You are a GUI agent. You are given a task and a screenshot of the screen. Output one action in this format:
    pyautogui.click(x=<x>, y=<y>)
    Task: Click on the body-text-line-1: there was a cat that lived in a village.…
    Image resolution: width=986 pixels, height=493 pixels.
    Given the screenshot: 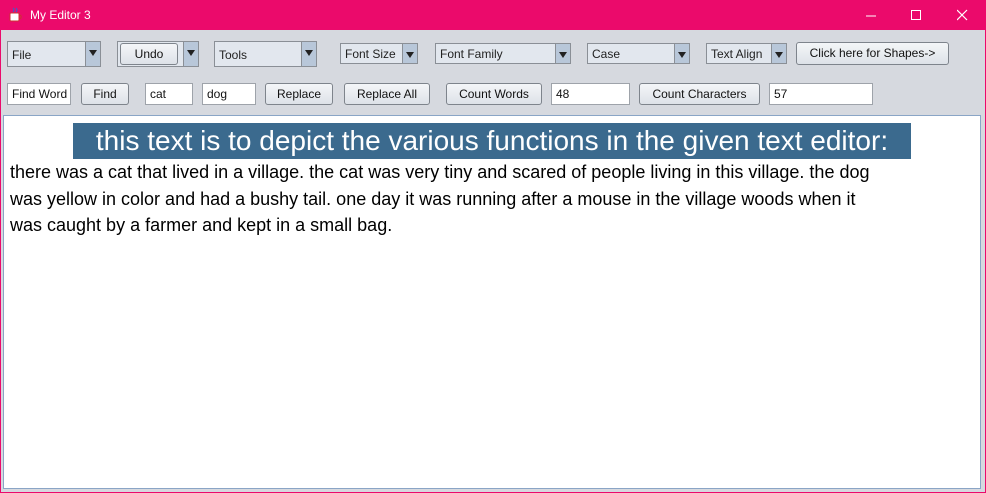 What is the action you would take?
    pyautogui.click(x=439, y=172)
    